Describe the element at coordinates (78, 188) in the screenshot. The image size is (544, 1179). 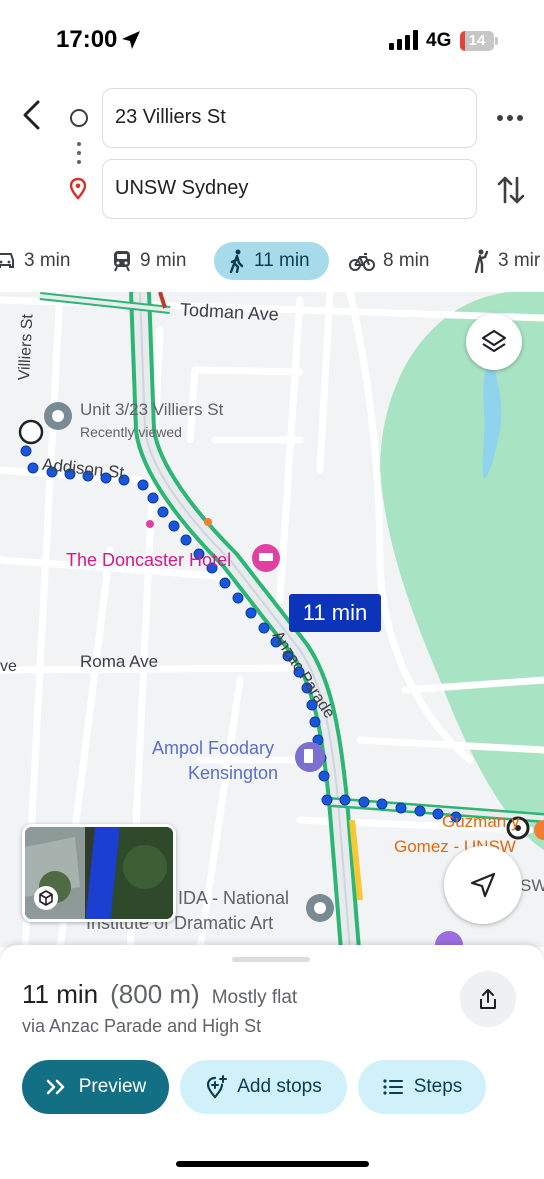
I see `destination-pin-icon` at that location.